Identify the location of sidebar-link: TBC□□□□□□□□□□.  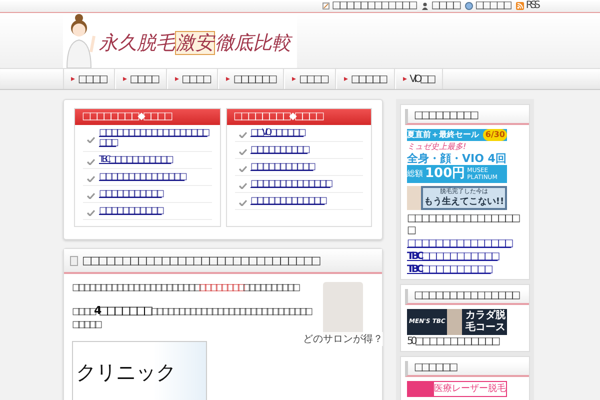
(465, 270).